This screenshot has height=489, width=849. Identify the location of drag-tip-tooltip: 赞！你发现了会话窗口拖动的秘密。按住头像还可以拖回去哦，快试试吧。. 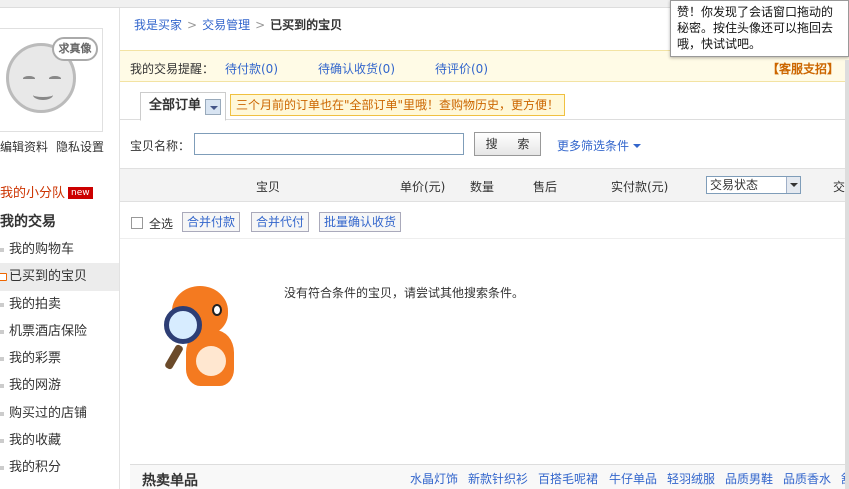
(759, 28).